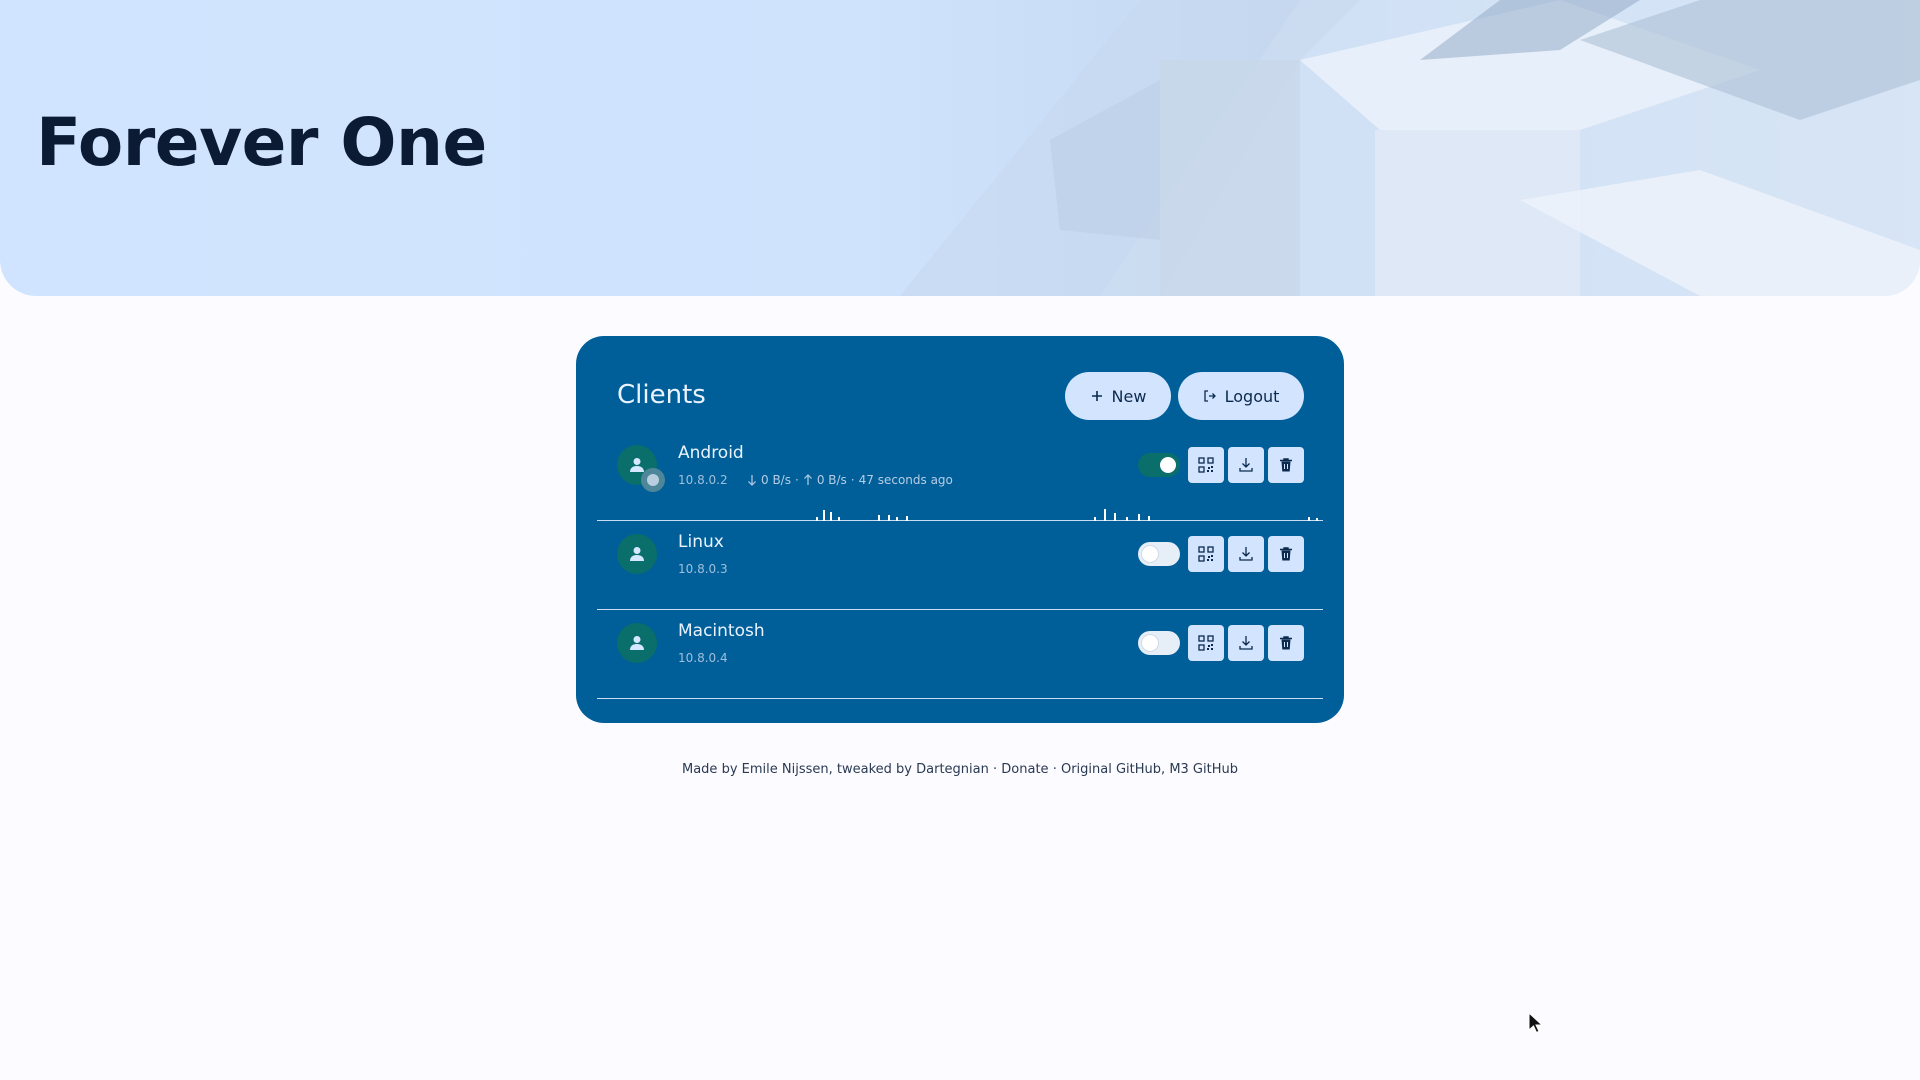 Image resolution: width=1920 pixels, height=1080 pixels. What do you see at coordinates (831, 480) in the screenshot?
I see `upload-rate: 0 B/s` at bounding box center [831, 480].